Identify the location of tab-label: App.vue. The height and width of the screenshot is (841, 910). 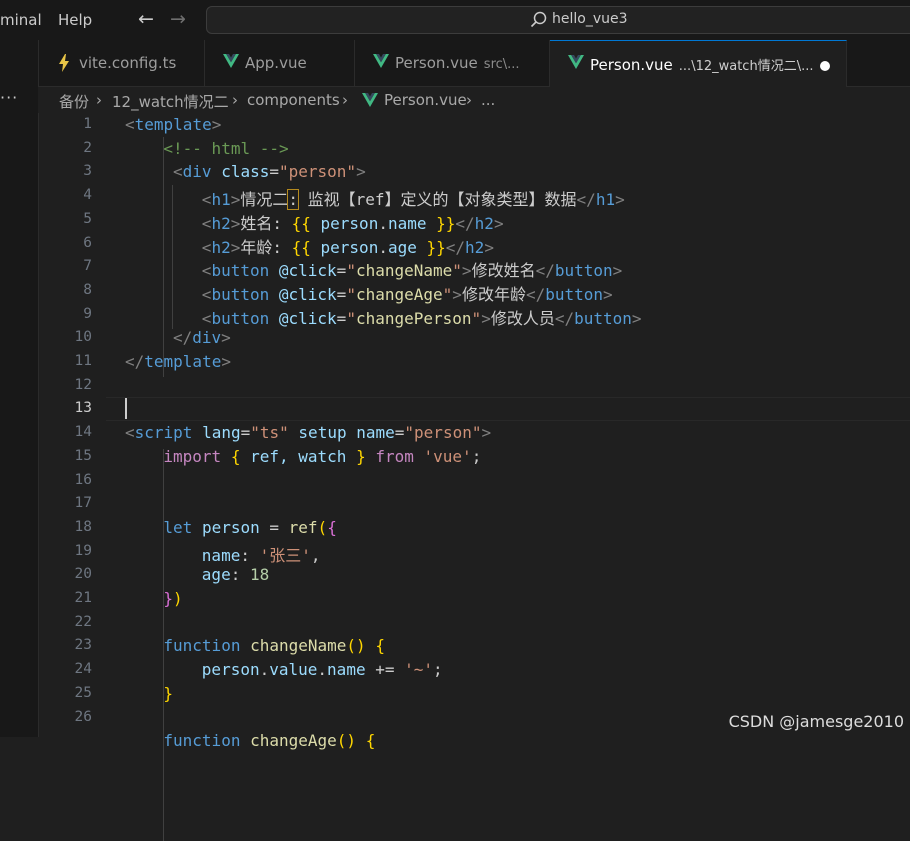
(276, 63).